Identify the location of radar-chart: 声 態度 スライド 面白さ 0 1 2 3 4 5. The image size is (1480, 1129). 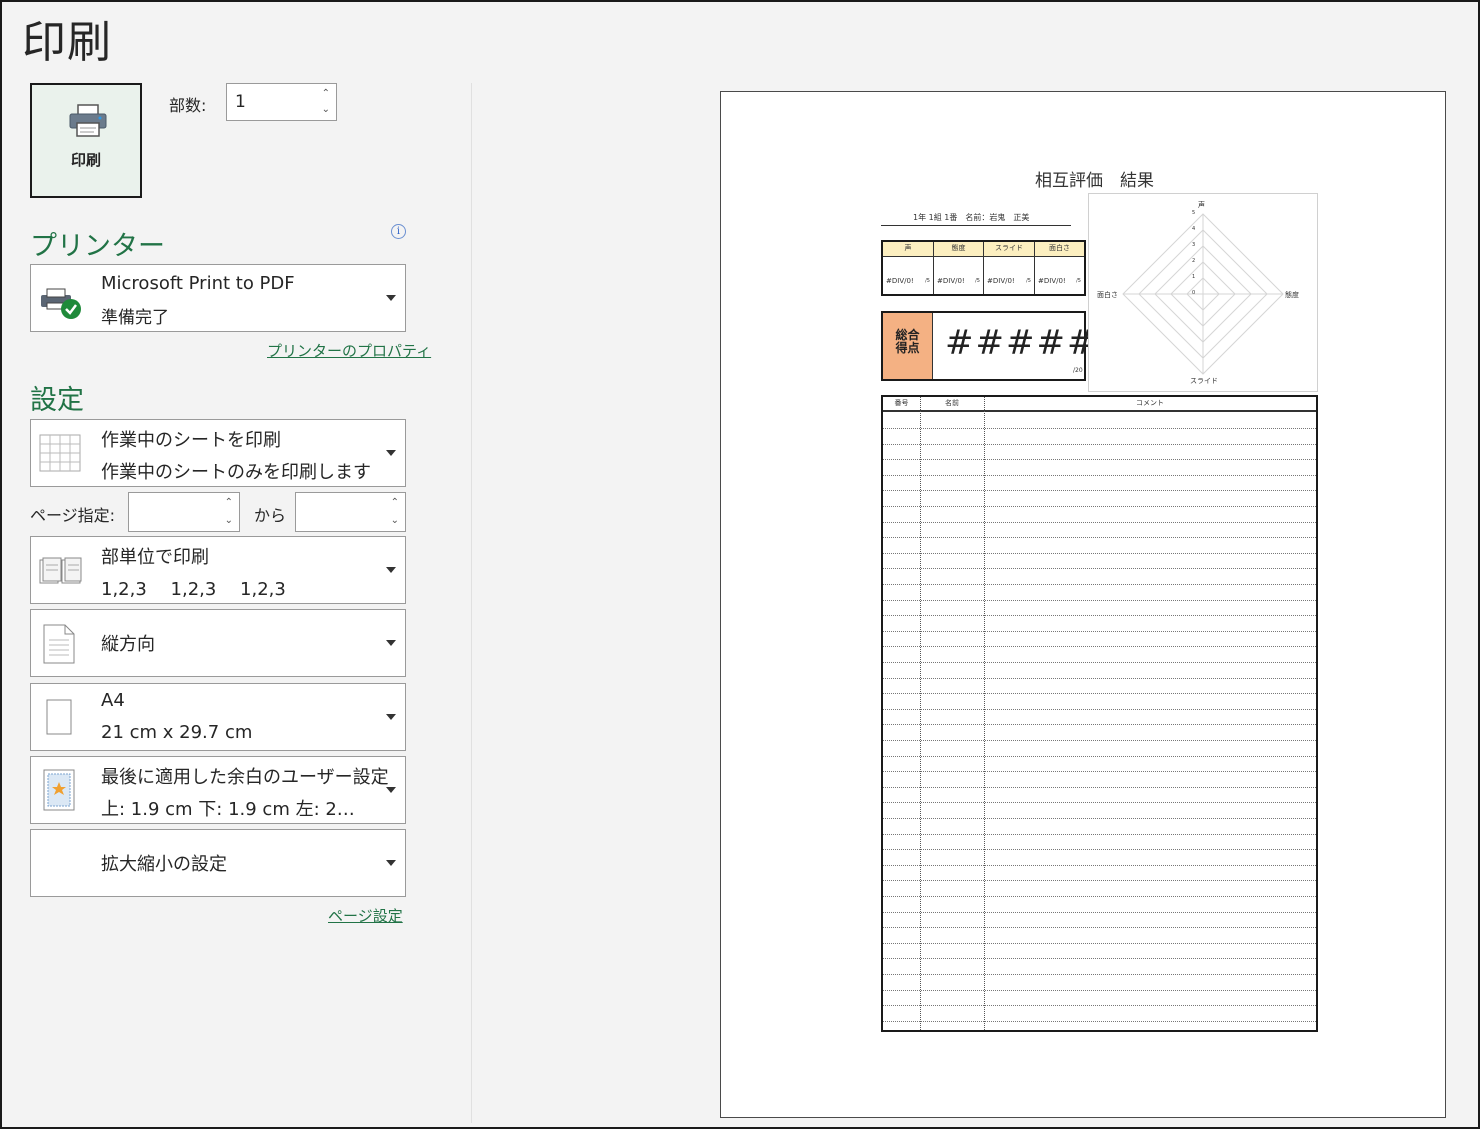
(1203, 292).